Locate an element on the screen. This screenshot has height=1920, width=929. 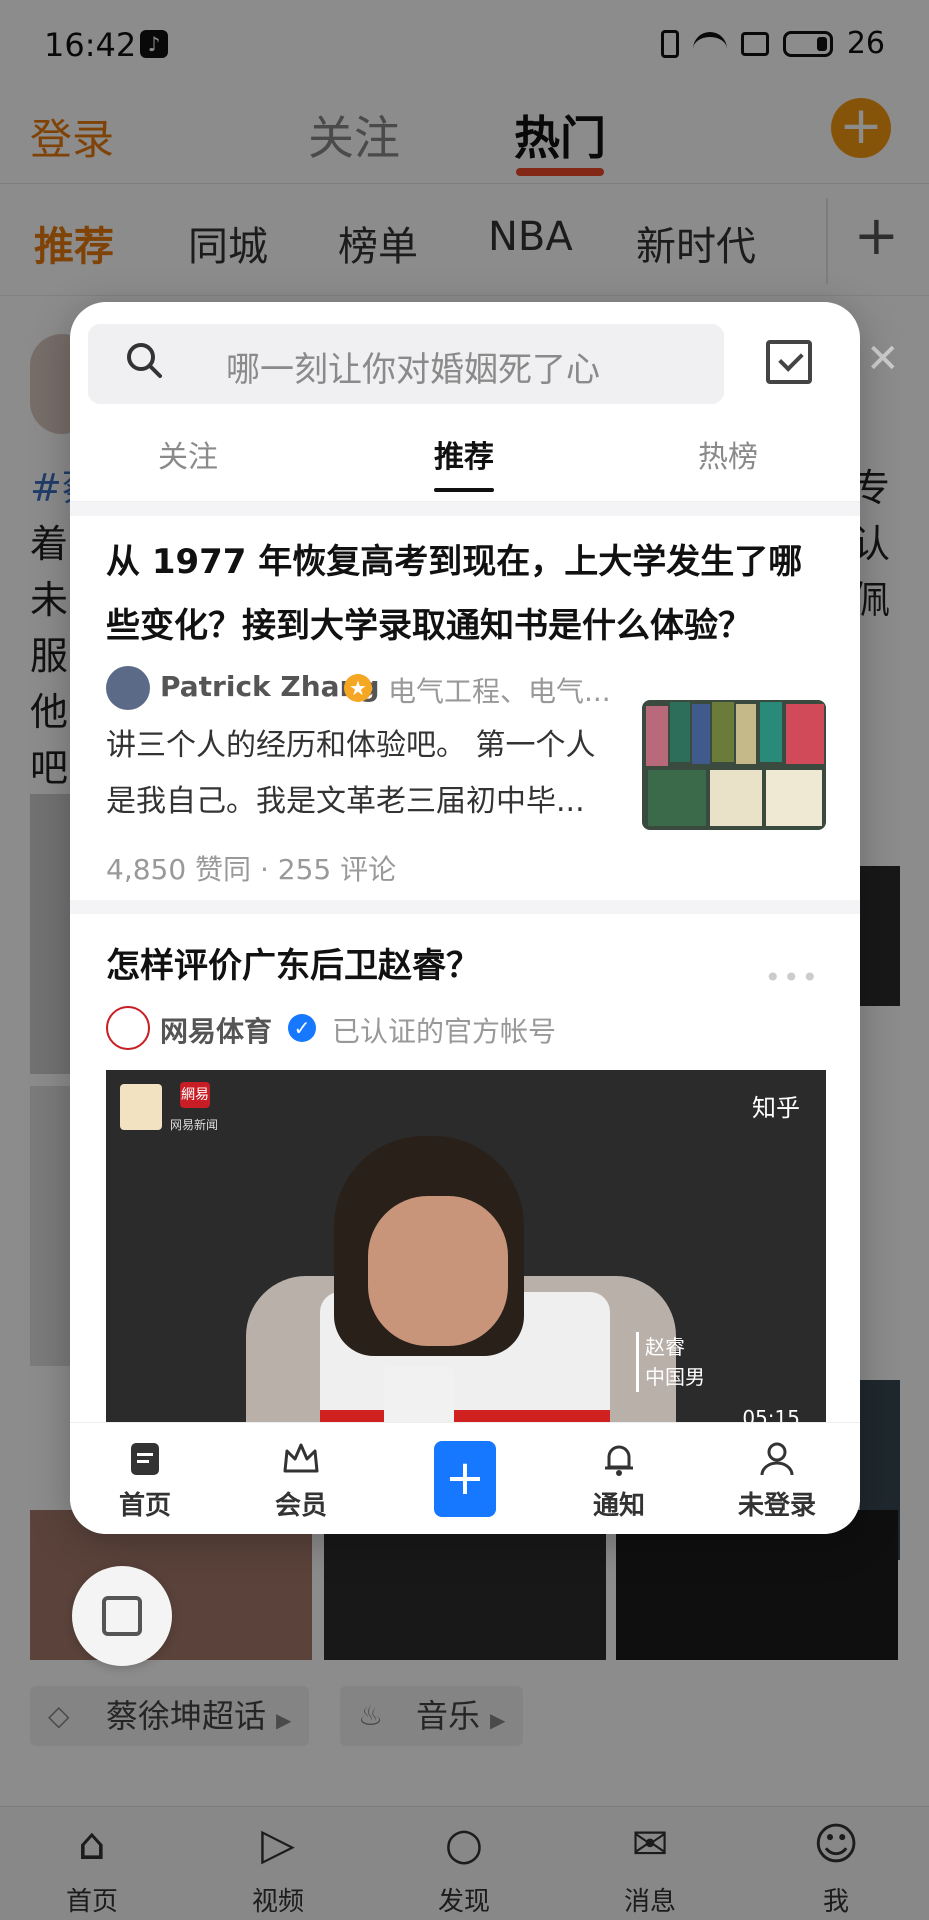
search-bar: 哪一刻让你对婚姻死了心 is located at coordinates (406, 364).